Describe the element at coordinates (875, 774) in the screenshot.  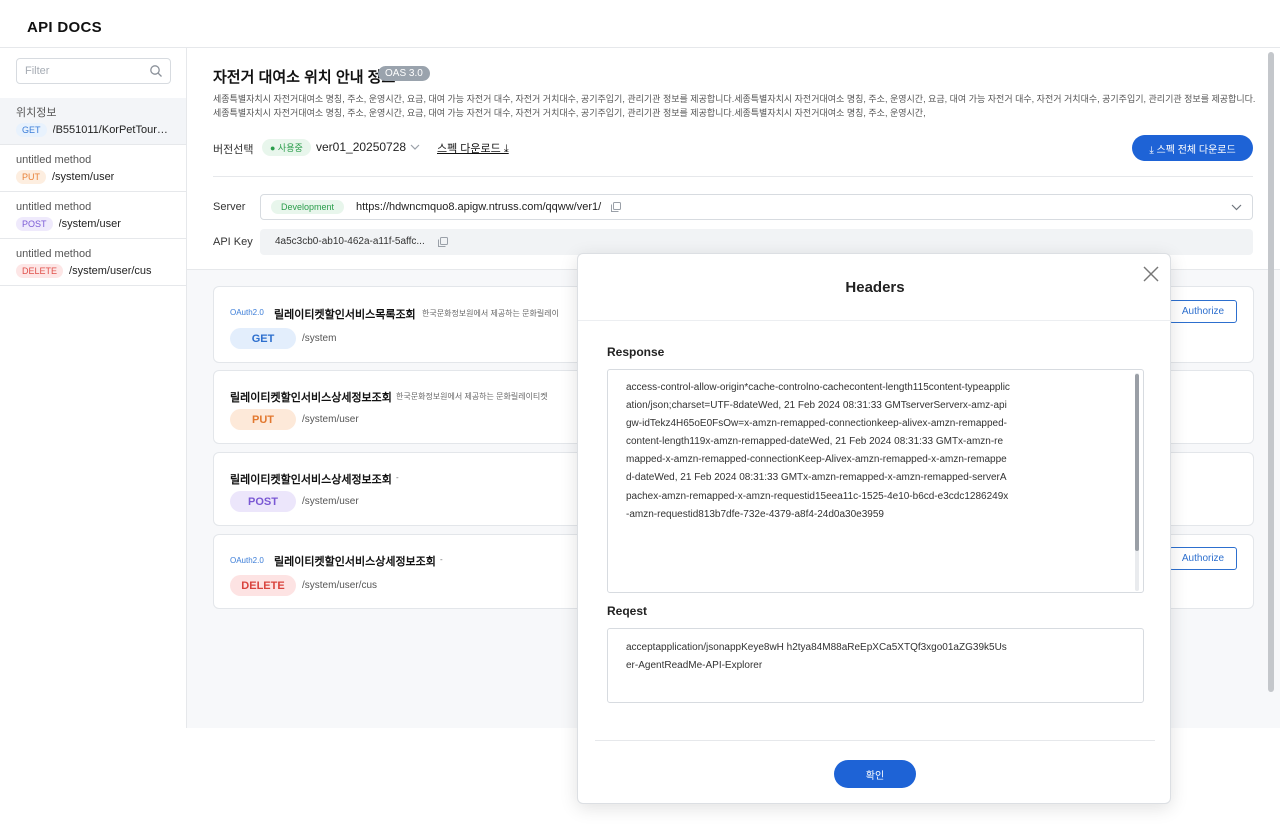
I see `confirm-button: 확인` at that location.